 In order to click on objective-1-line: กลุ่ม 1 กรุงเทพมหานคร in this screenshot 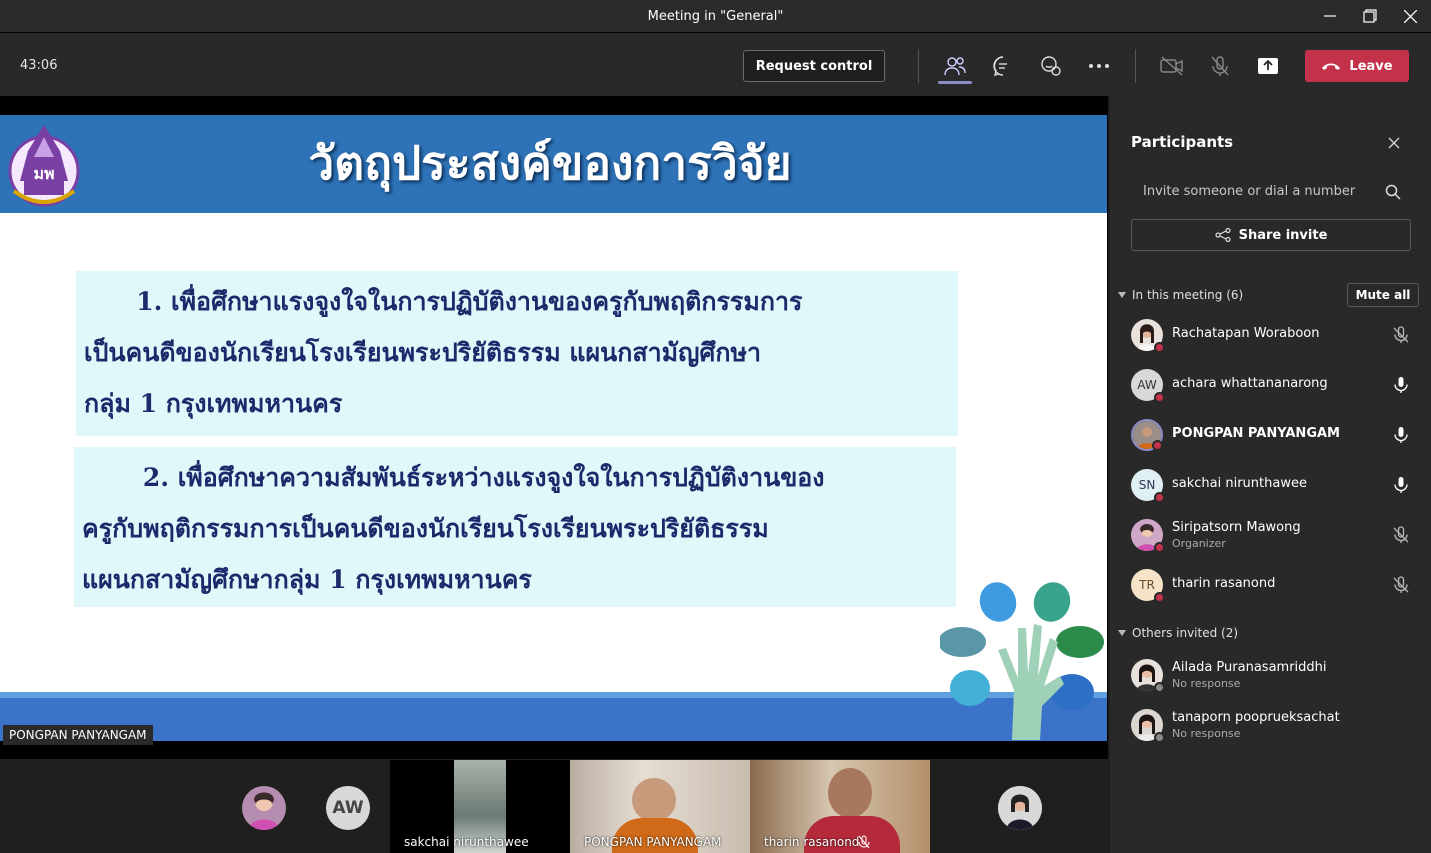, I will do `click(213, 403)`.